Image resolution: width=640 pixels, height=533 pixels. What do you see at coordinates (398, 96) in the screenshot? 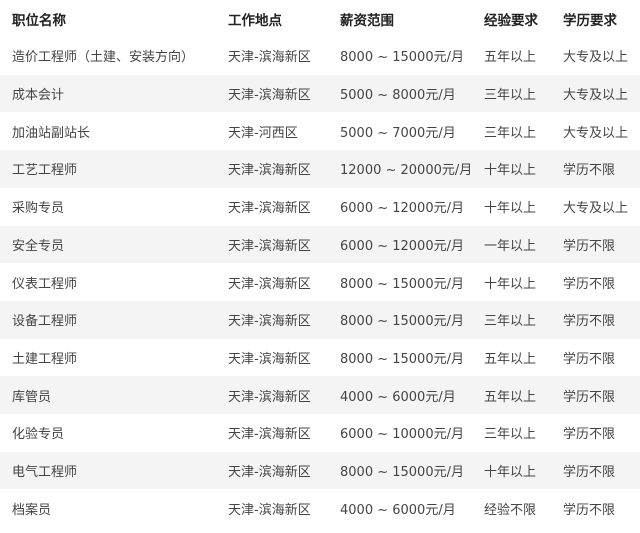
I see `cell-salary: 5000 ~ 8000元/月` at bounding box center [398, 96].